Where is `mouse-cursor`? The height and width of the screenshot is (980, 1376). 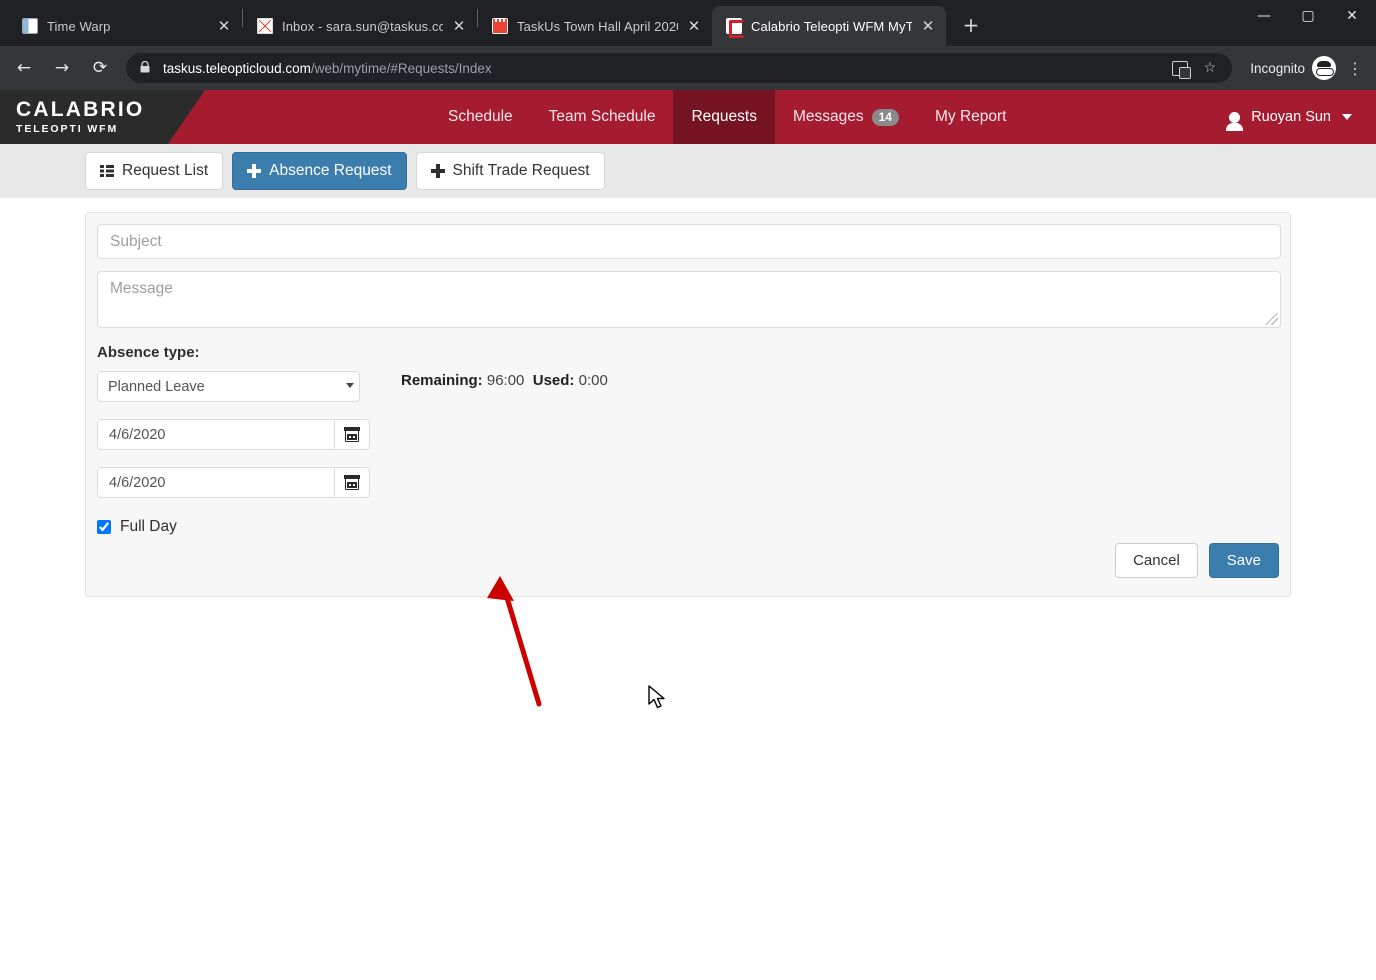
mouse-cursor is located at coordinates (656, 697).